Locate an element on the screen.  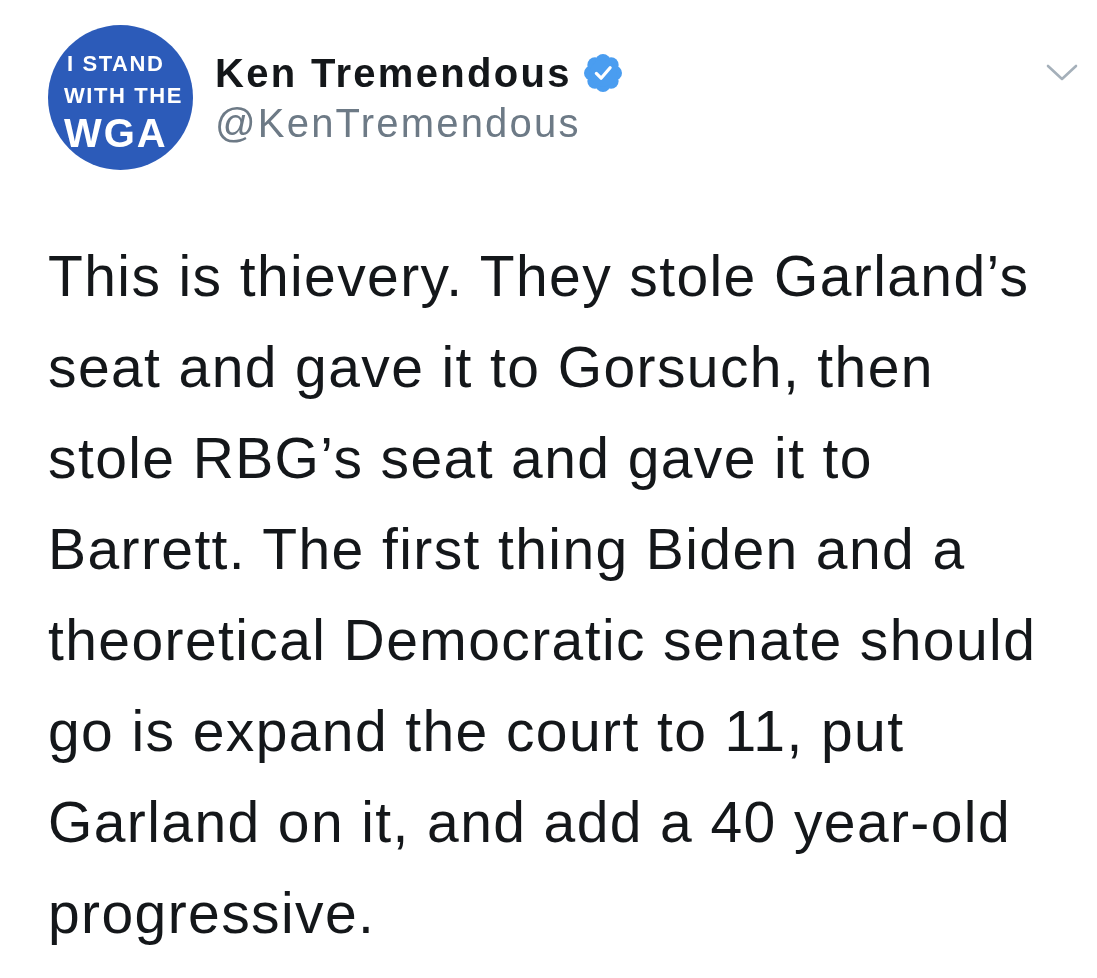
chevron-down-icon is located at coordinates (1062, 72).